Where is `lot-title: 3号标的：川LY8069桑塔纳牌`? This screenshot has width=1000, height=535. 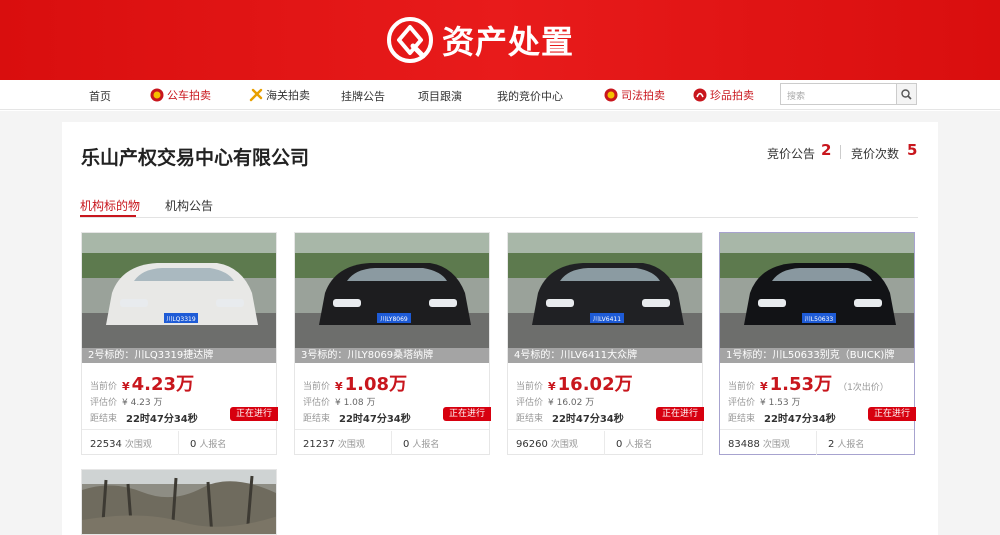
lot-title: 3号标的：川LY8069桑塔纳牌 is located at coordinates (392, 355).